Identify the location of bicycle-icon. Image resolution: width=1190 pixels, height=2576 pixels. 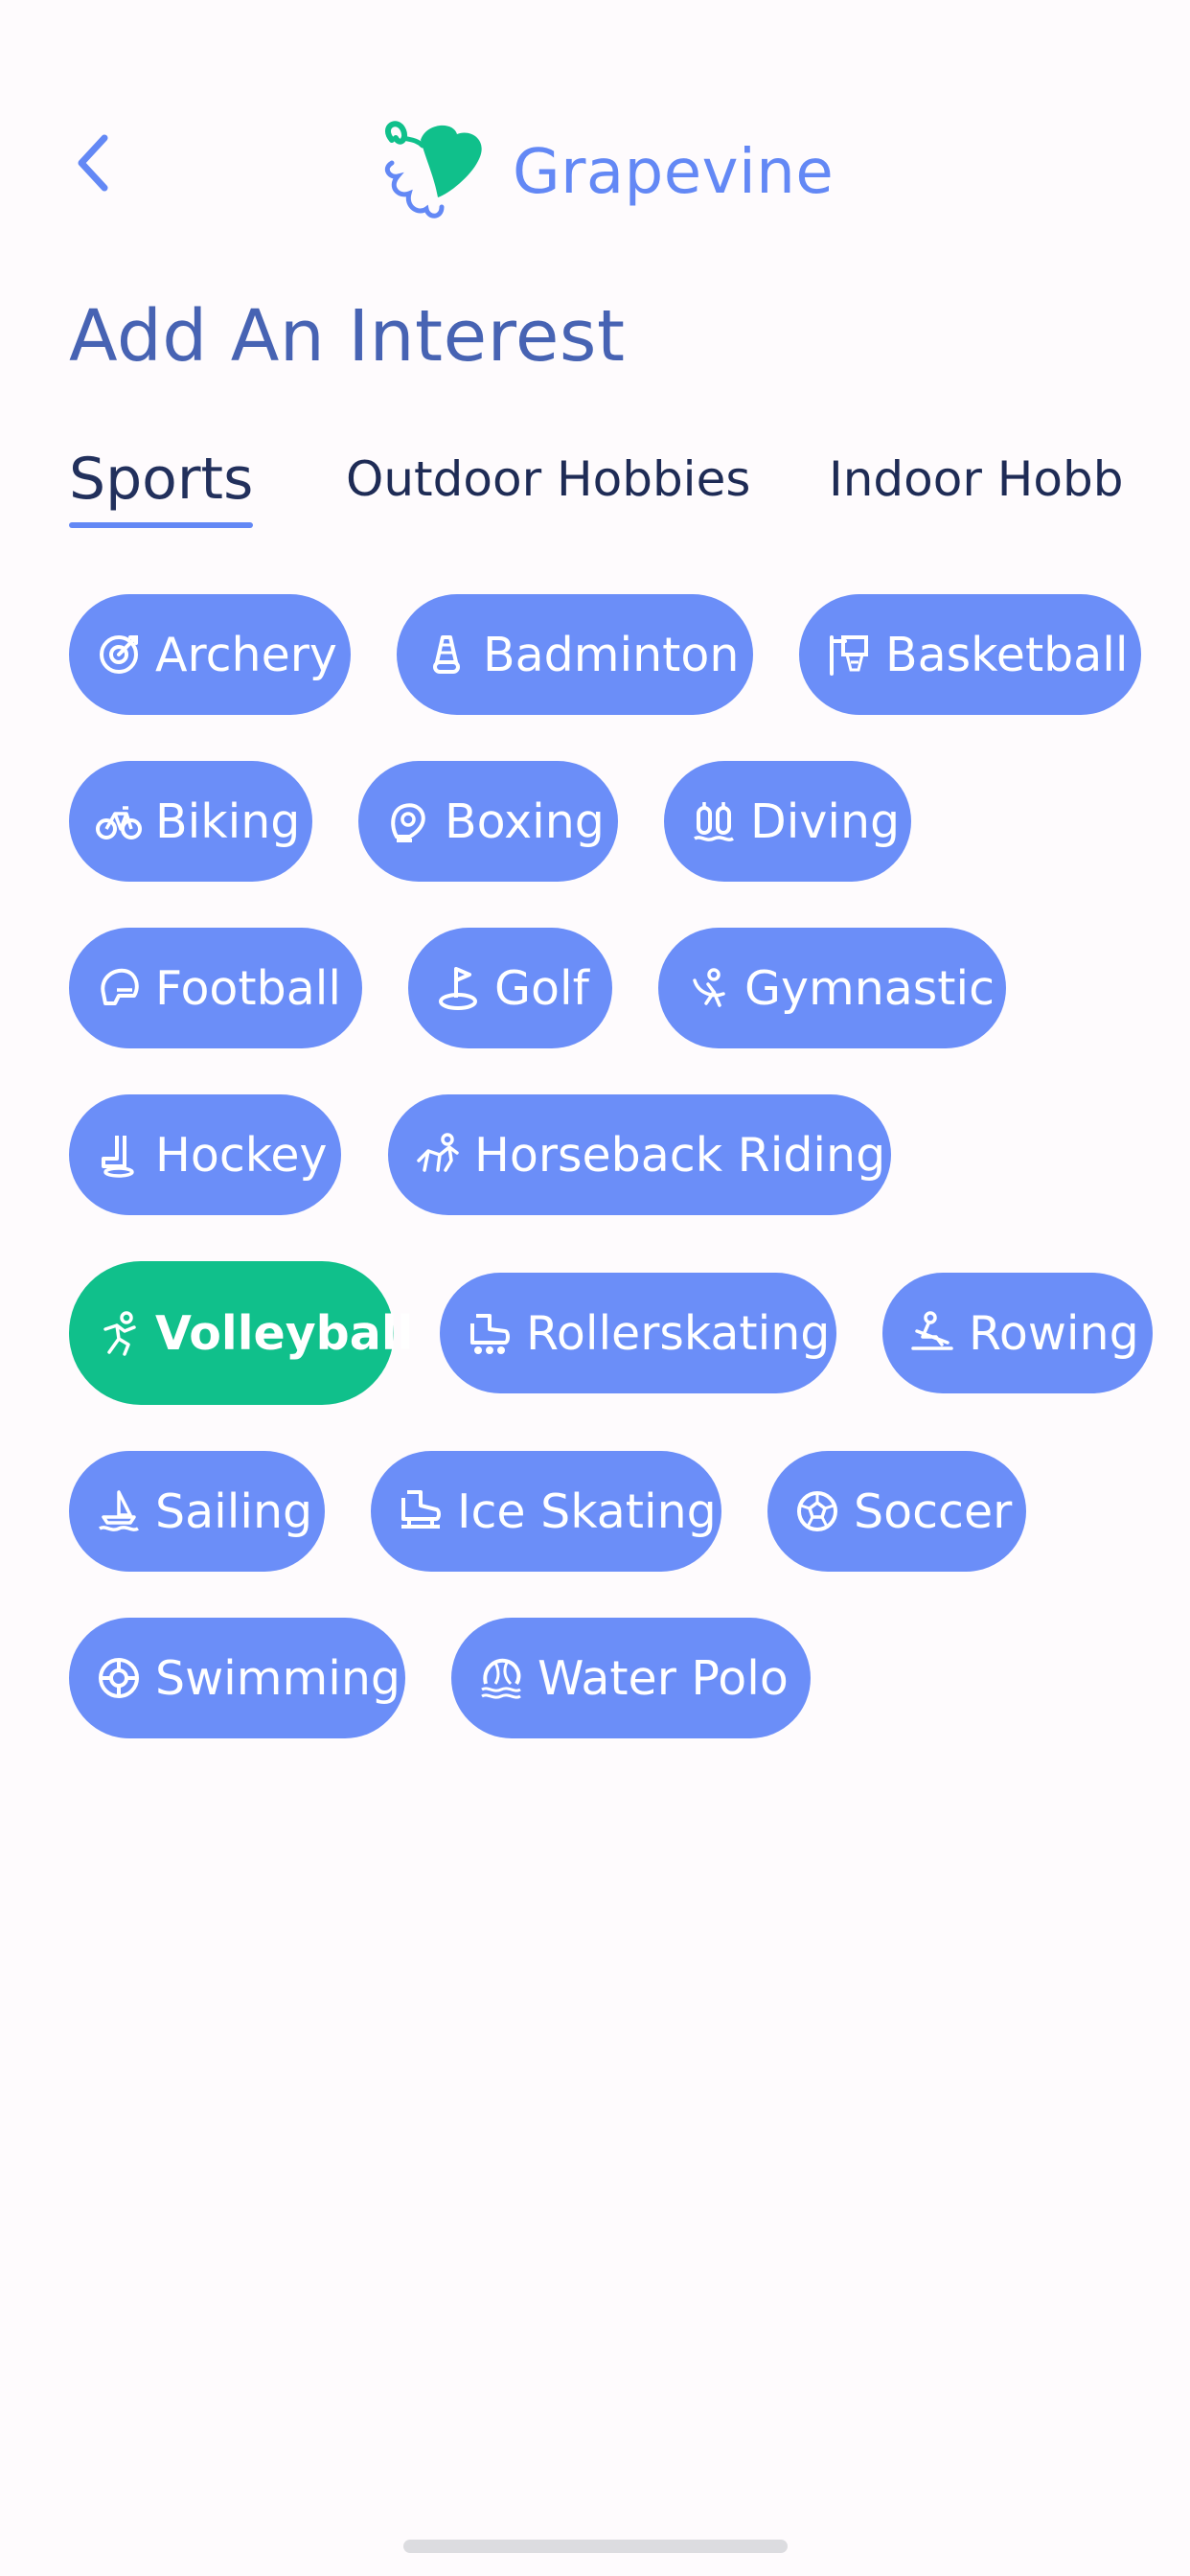
(119, 821).